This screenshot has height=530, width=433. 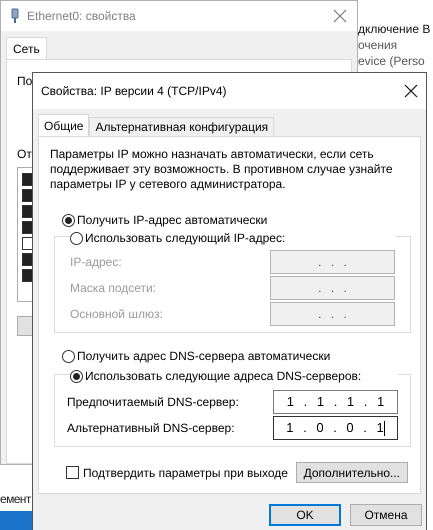 What do you see at coordinates (222, 169) in the screenshot?
I see `description-text: Параметры IP можно назначать автоматически, если сеть поддерживает эту возможность. В противном случае узнайте параметры IP у сетевого администратора.` at bounding box center [222, 169].